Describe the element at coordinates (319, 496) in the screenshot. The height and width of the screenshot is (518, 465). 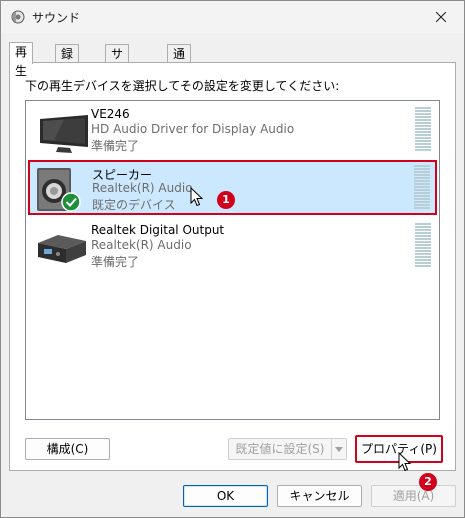
I see `cancel-button: キャンセル` at that location.